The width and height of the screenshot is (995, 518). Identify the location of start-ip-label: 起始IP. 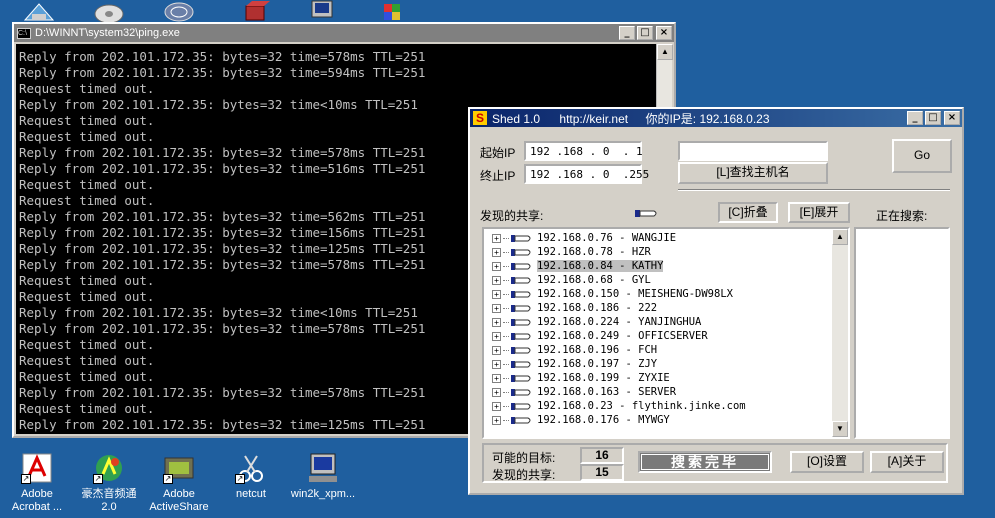
(498, 153).